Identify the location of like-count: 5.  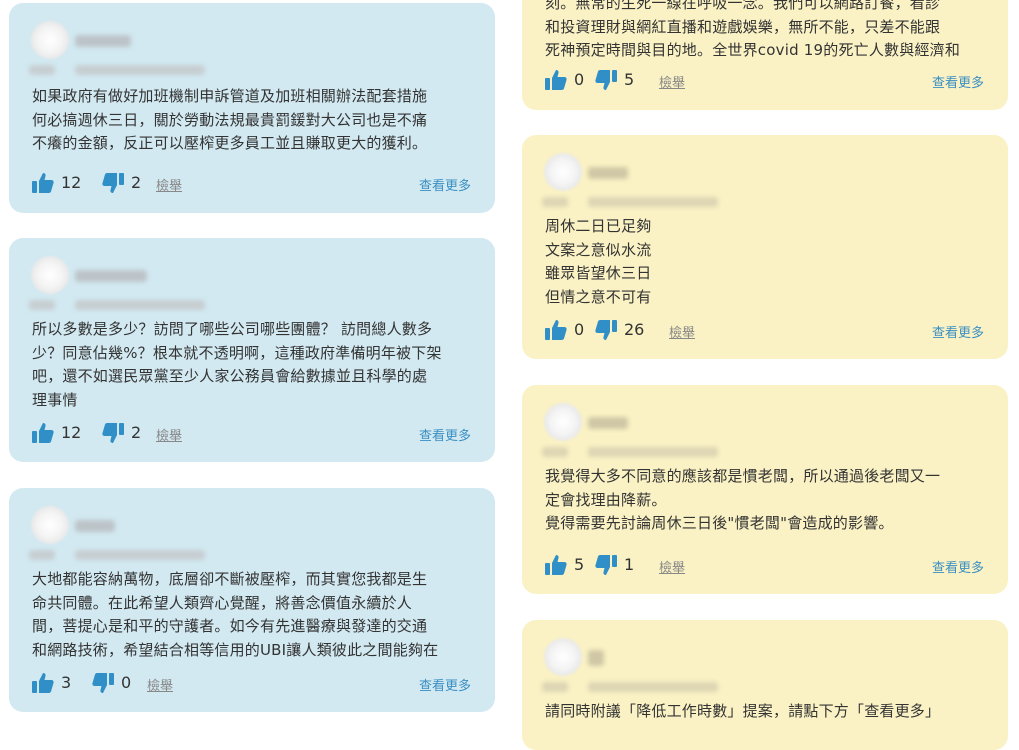
(579, 564).